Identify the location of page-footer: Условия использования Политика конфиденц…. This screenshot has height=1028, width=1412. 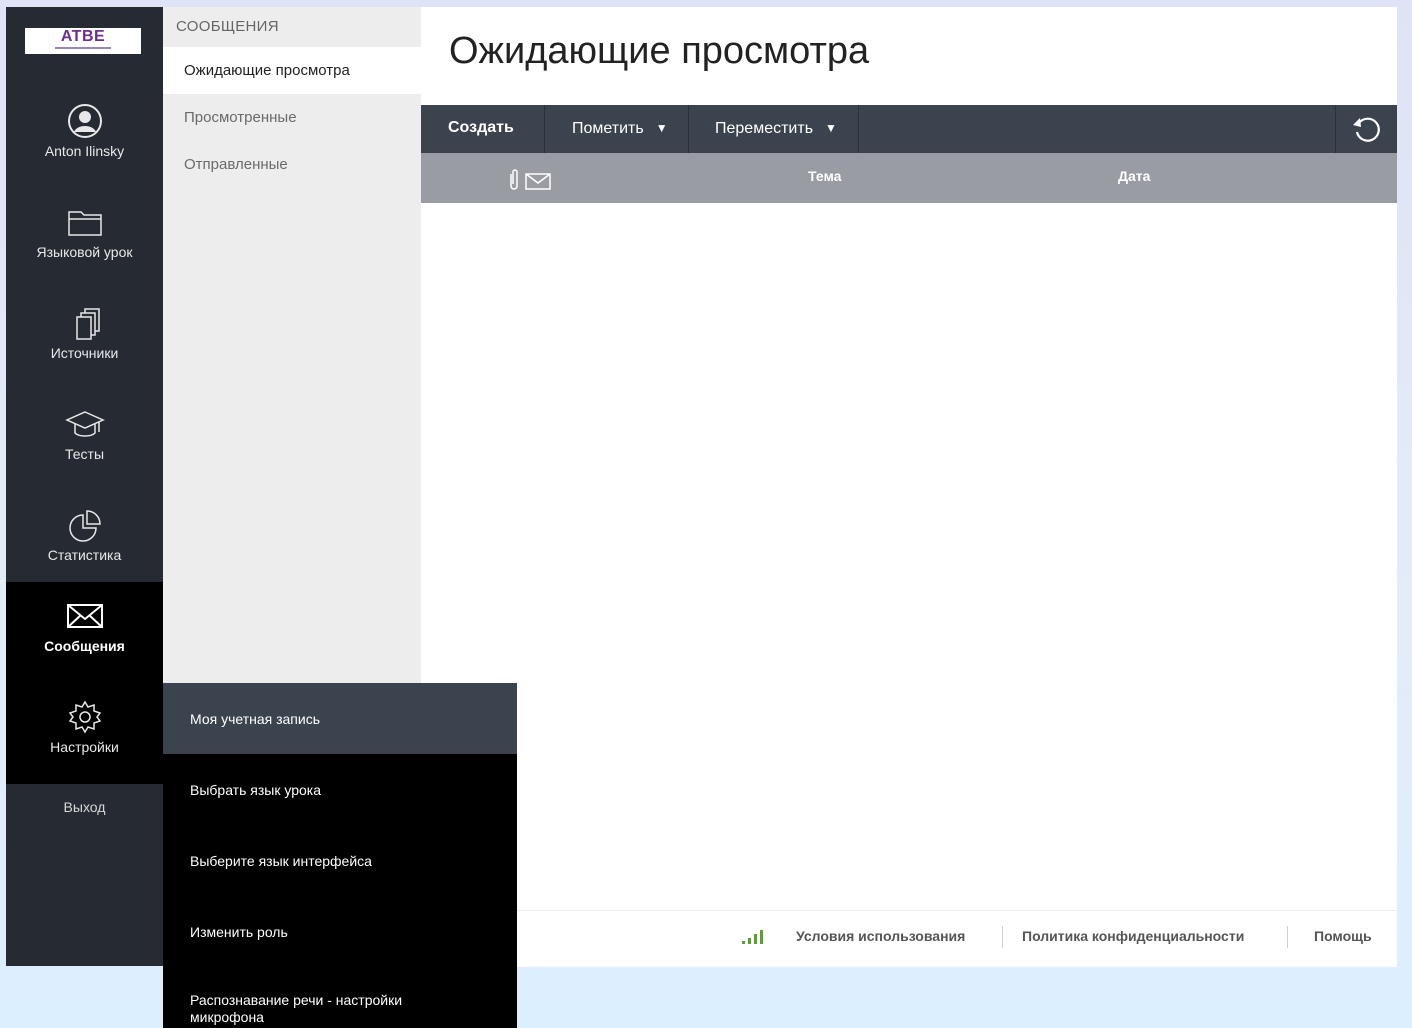
(909, 938).